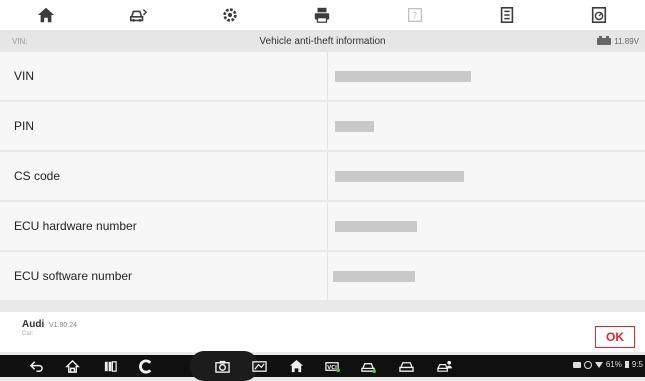 The image size is (645, 381). Describe the element at coordinates (637, 364) in the screenshot. I see `clock: 9:5` at that location.